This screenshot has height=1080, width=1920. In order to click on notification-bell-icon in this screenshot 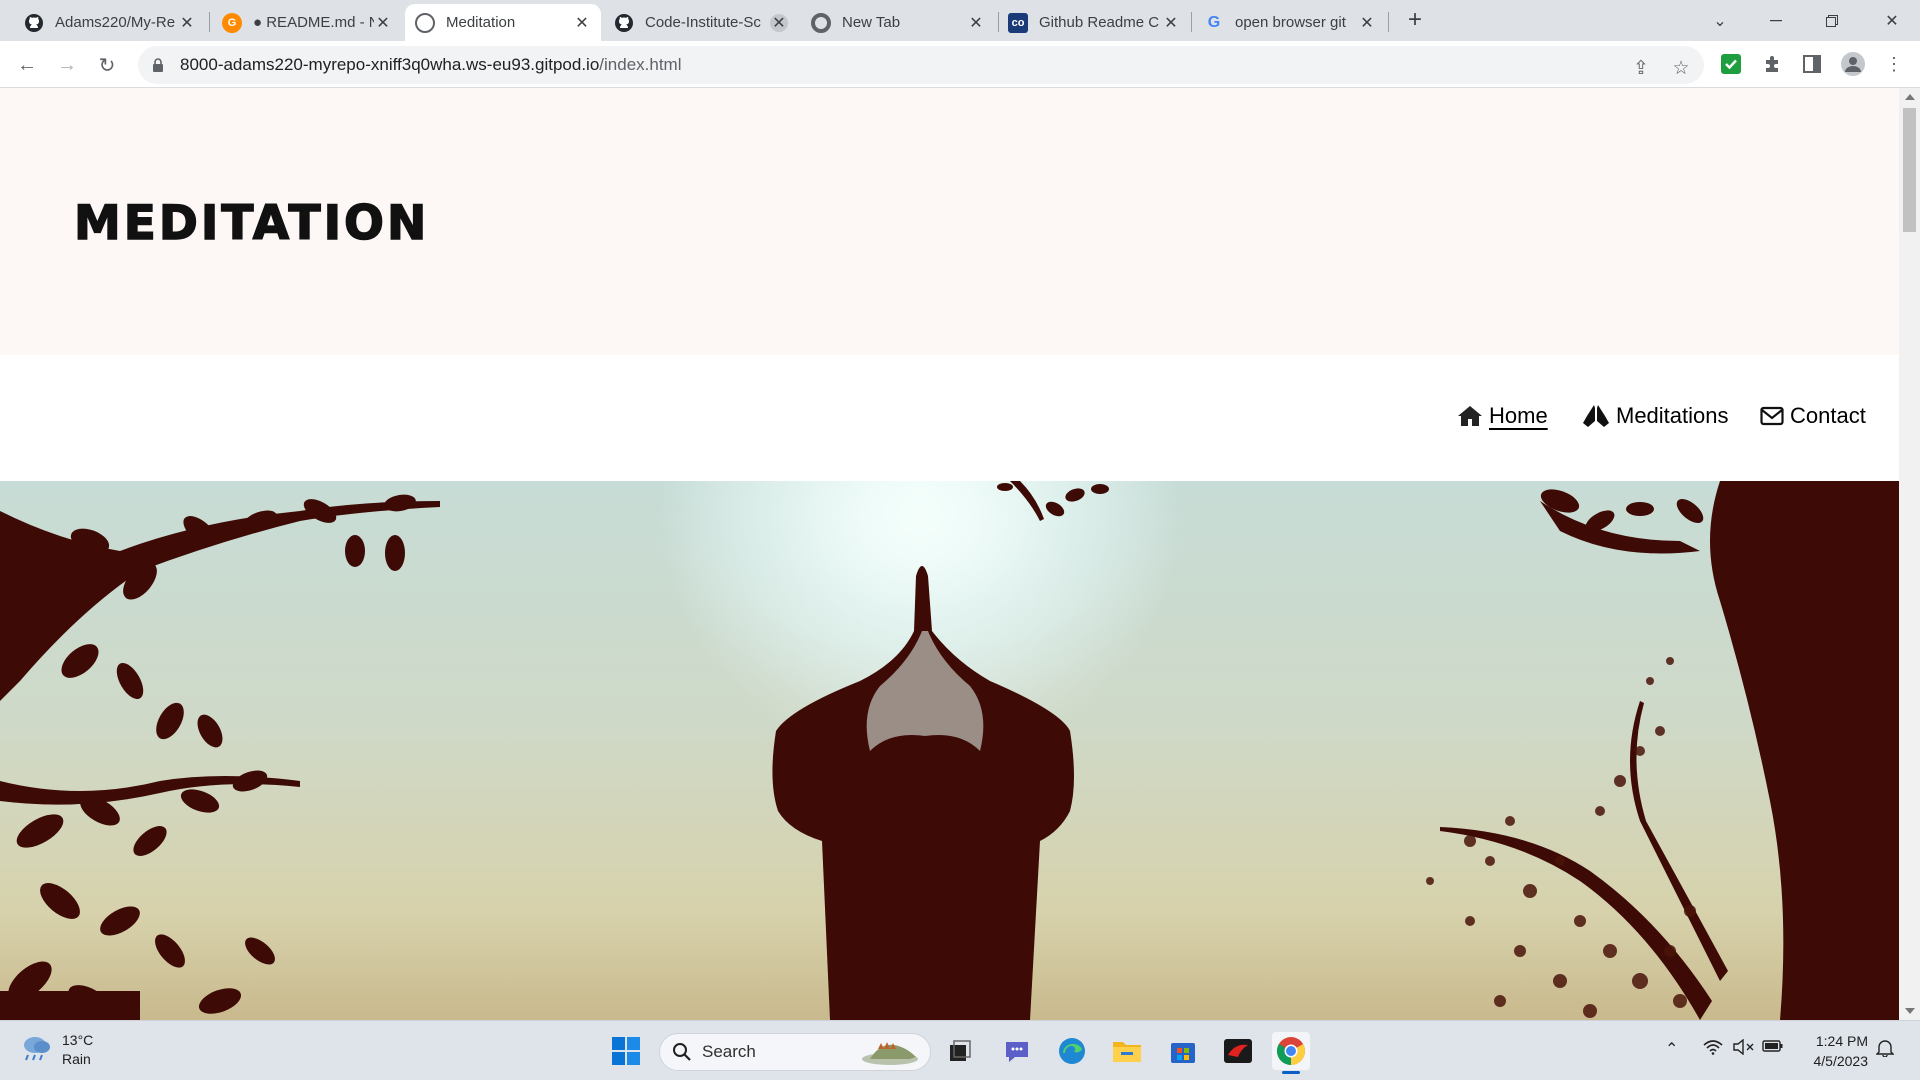, I will do `click(1885, 1050)`.